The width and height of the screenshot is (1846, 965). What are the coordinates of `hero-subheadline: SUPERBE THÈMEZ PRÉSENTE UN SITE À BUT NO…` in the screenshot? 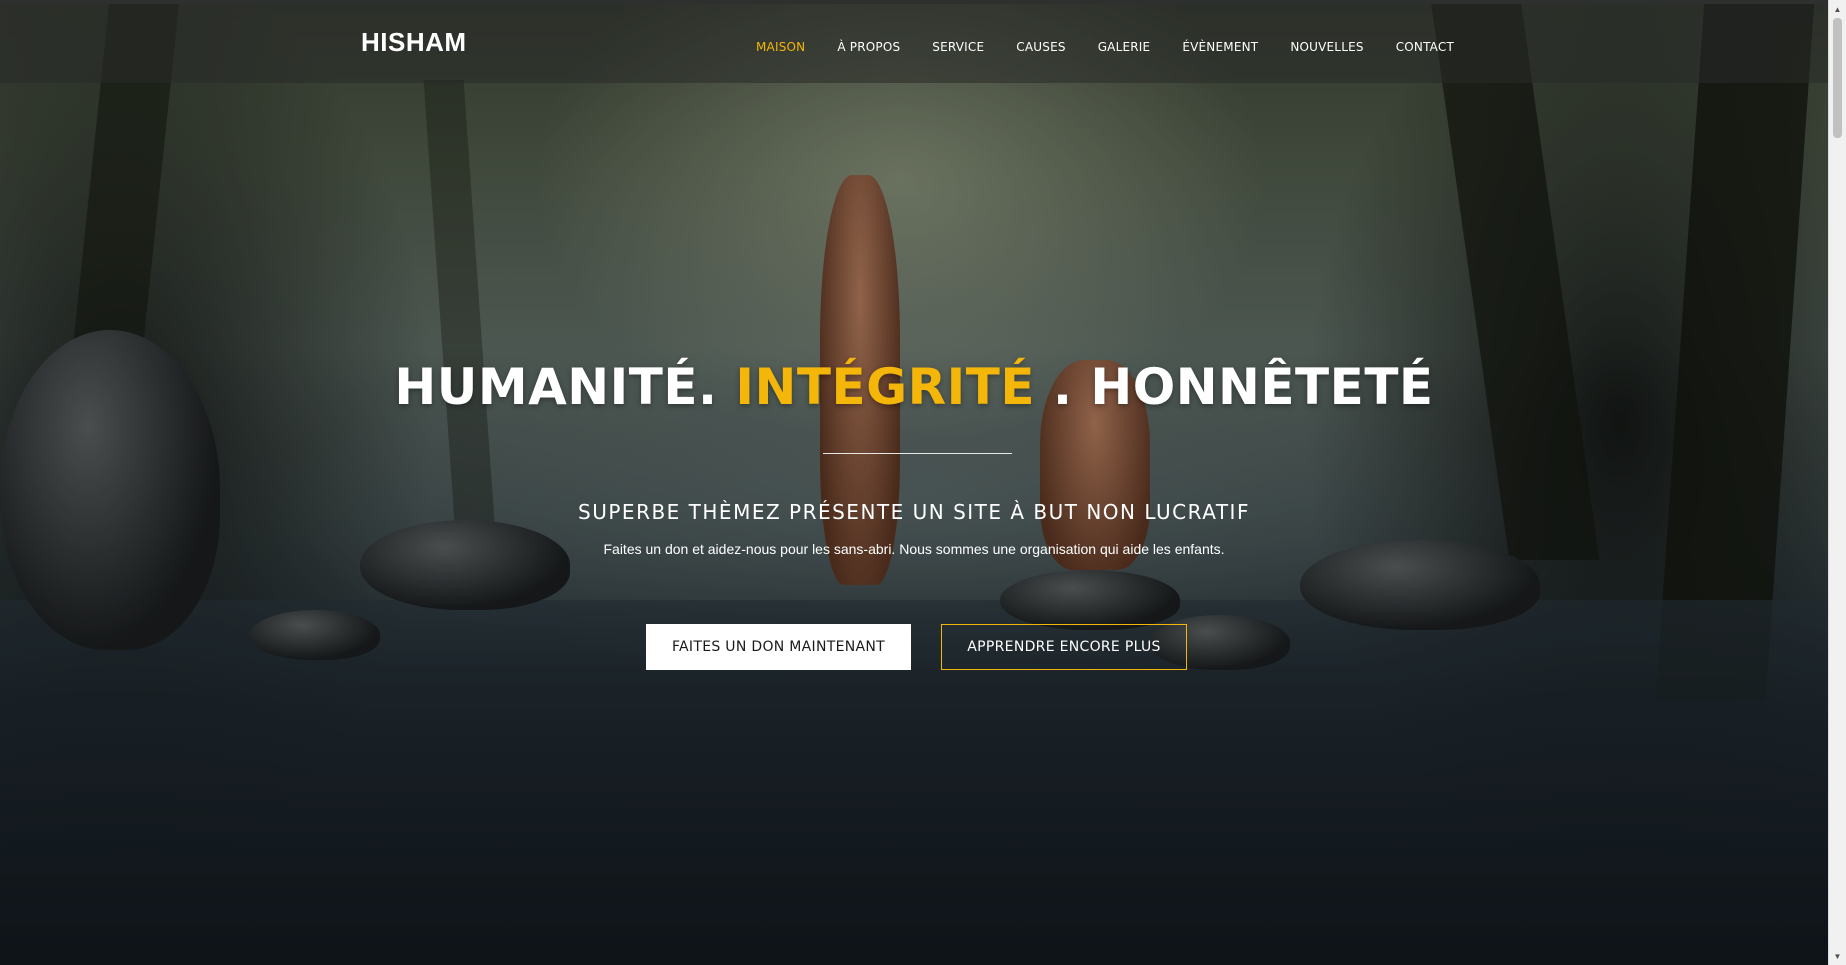 It's located at (914, 512).